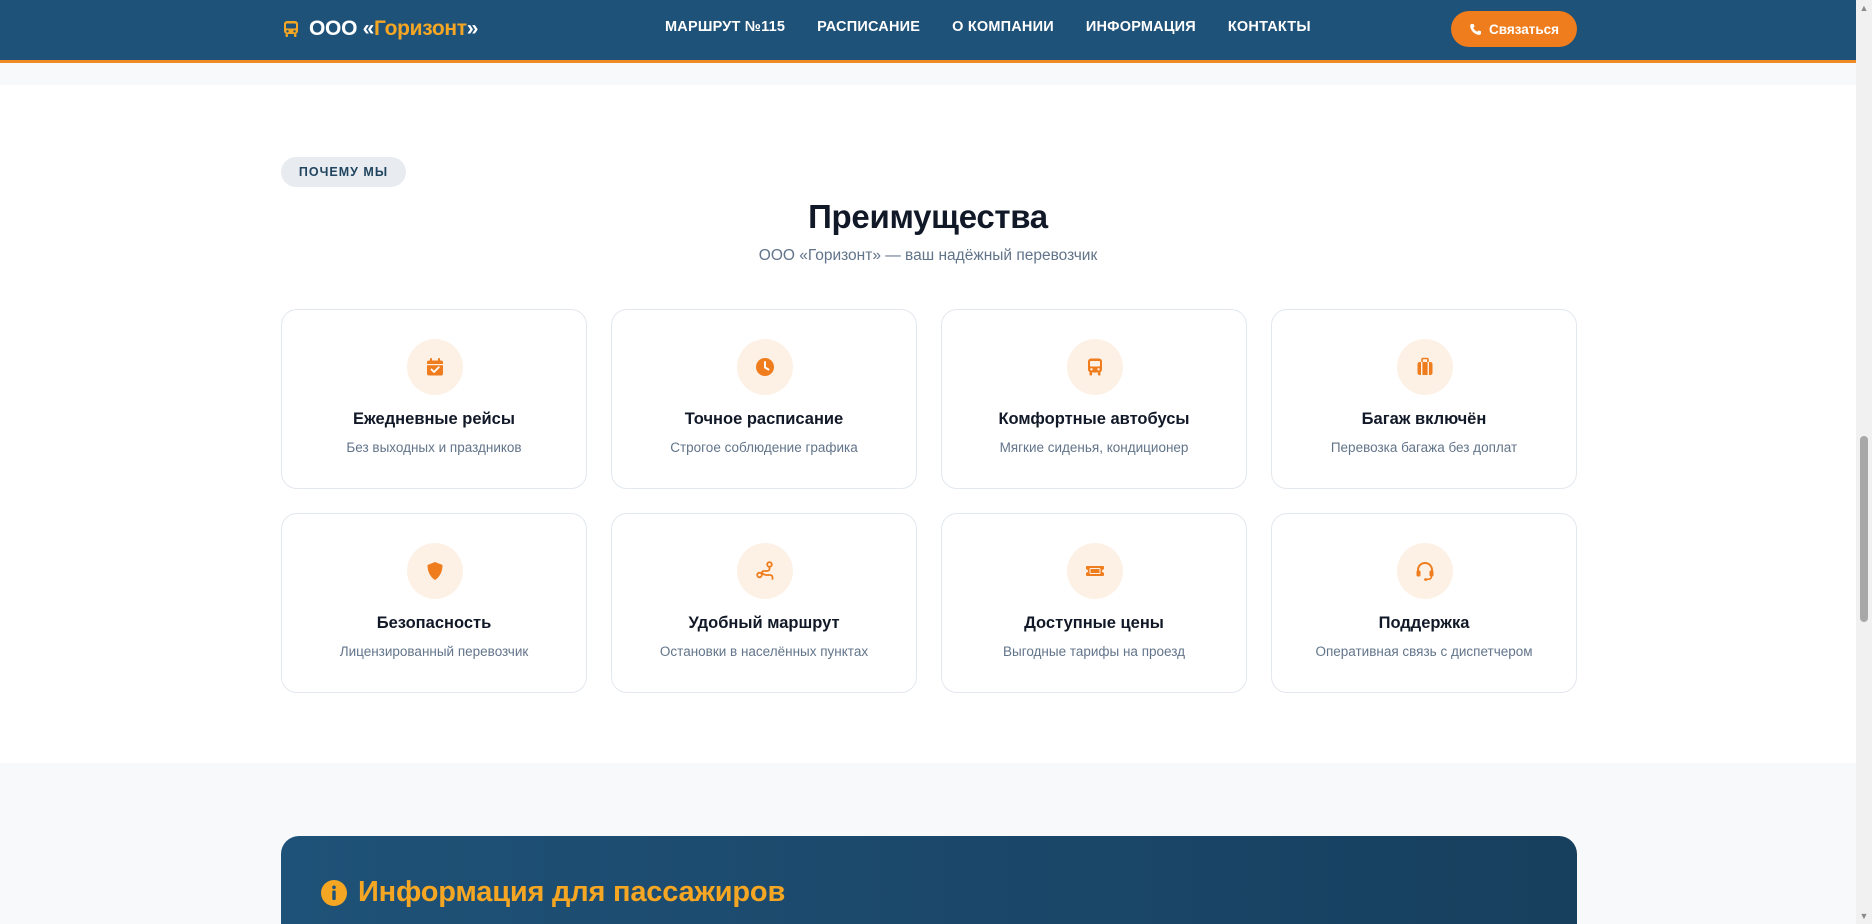  Describe the element at coordinates (1864, 529) in the screenshot. I see `scrollbar-thumb` at that location.